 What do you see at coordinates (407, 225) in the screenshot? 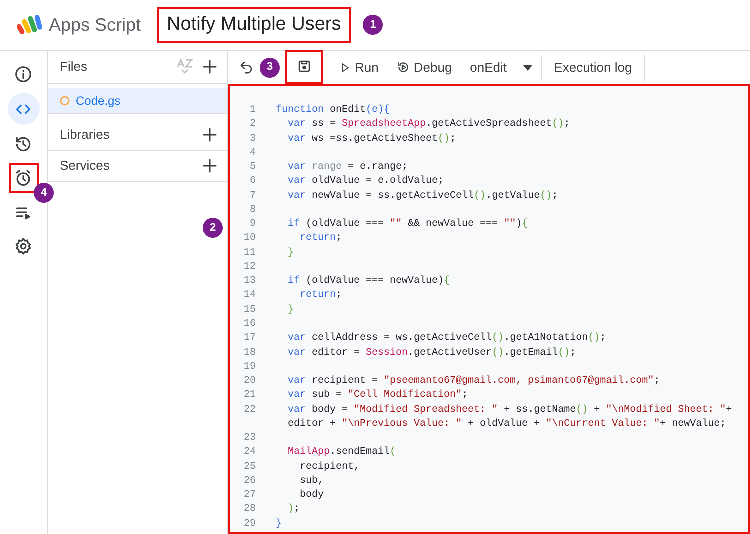
I see `code-line: if (oldValue === "" && newValue === ""){` at bounding box center [407, 225].